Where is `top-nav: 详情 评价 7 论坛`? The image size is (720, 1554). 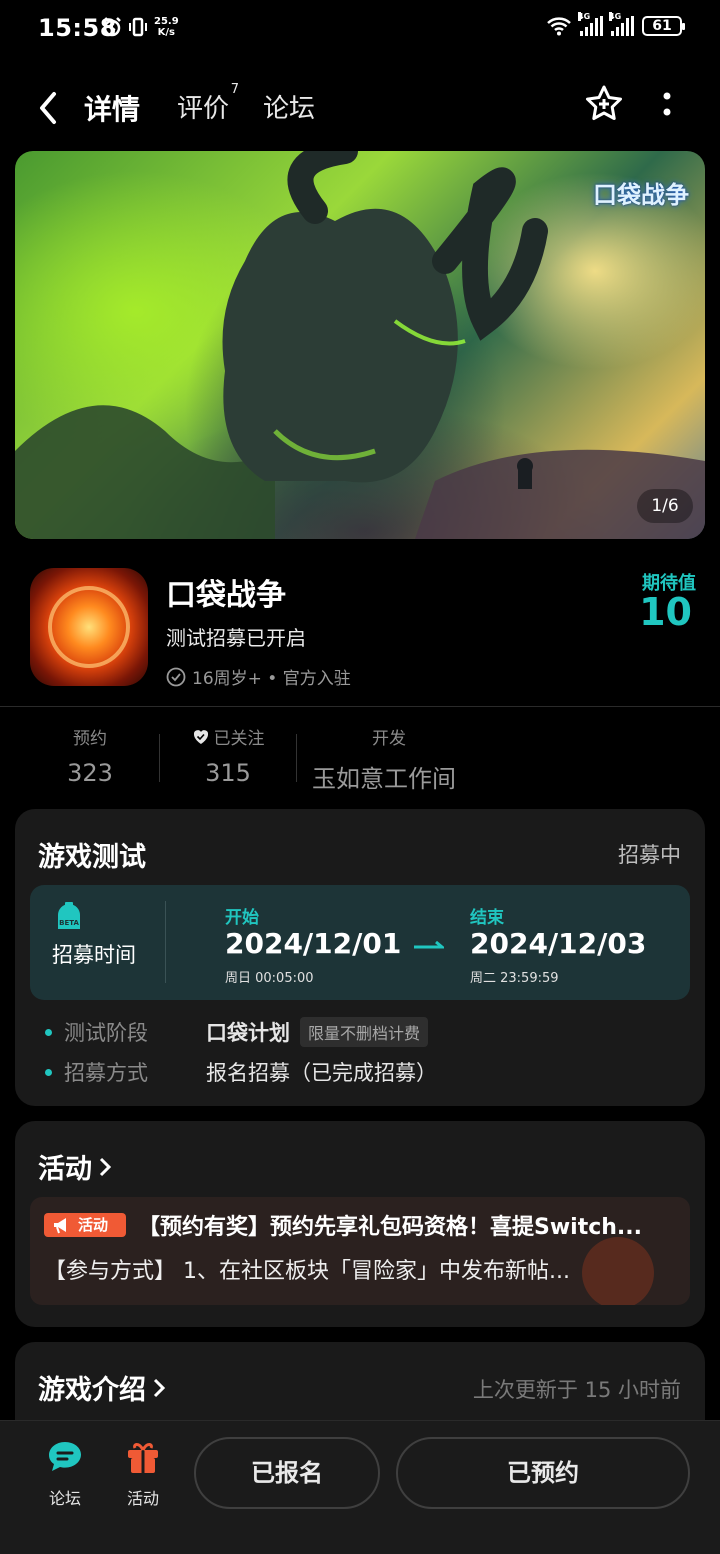
top-nav: 详情 评价 7 论坛 is located at coordinates (360, 108).